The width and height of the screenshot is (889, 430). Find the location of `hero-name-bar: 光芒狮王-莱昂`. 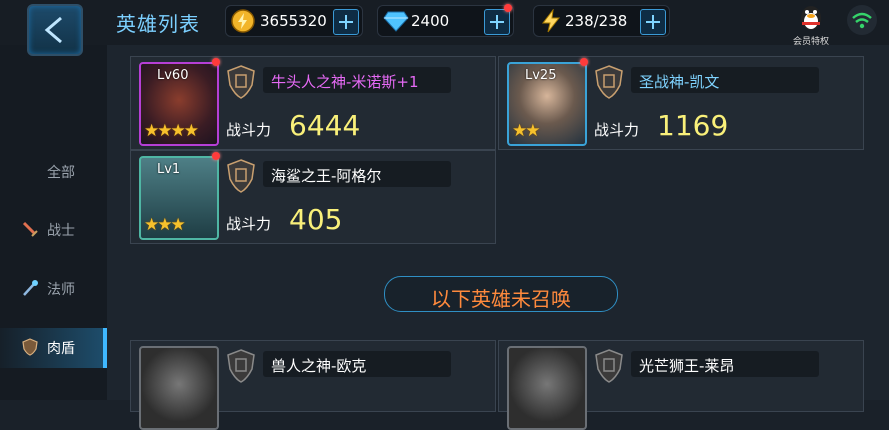

hero-name-bar: 光芒狮王-莱昂 is located at coordinates (725, 364).